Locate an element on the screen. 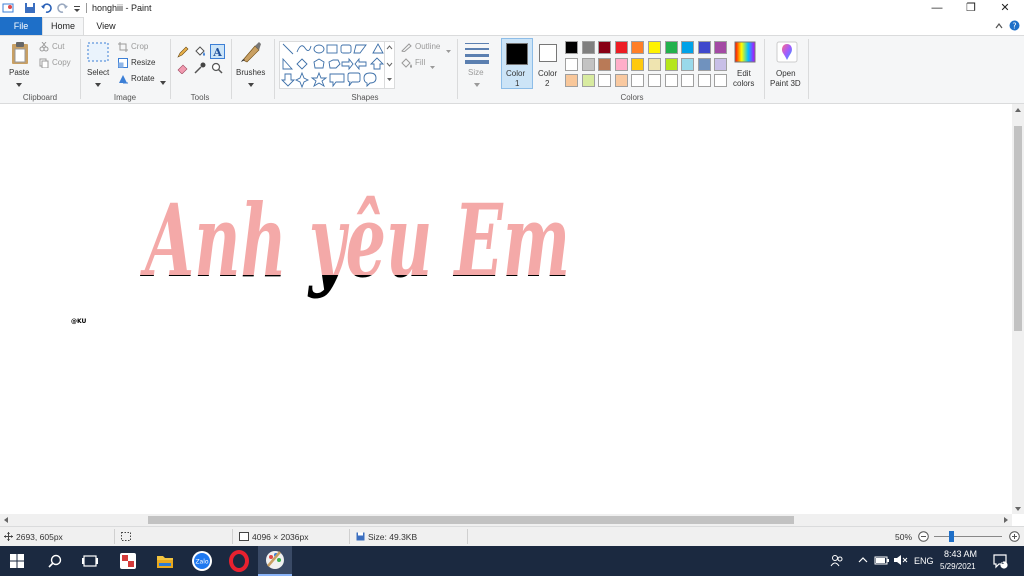 The height and width of the screenshot is (576, 1024). taskbar-app-paint-active is located at coordinates (275, 561).